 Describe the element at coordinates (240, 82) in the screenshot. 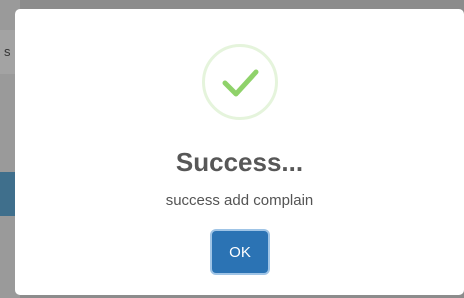

I see `success-check-icon` at that location.